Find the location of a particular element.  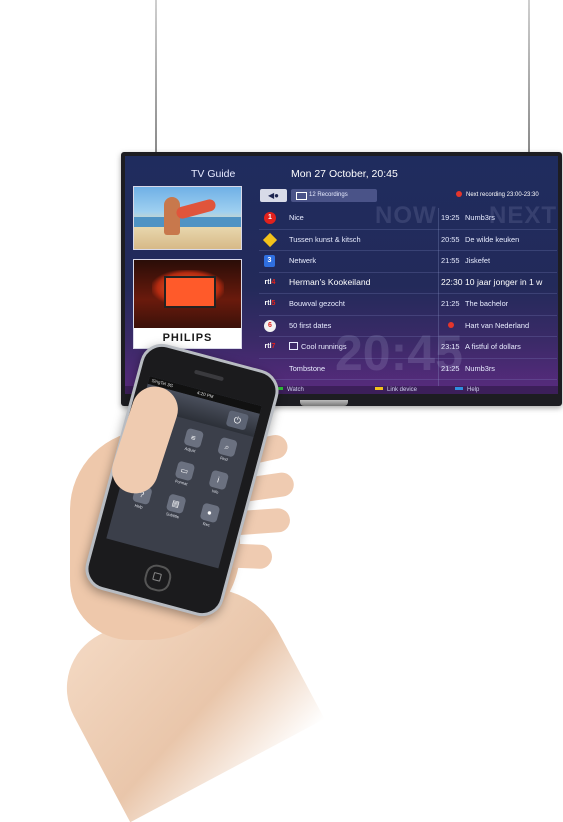

remote-find-button: ⌕ Find is located at coordinates (226, 451).